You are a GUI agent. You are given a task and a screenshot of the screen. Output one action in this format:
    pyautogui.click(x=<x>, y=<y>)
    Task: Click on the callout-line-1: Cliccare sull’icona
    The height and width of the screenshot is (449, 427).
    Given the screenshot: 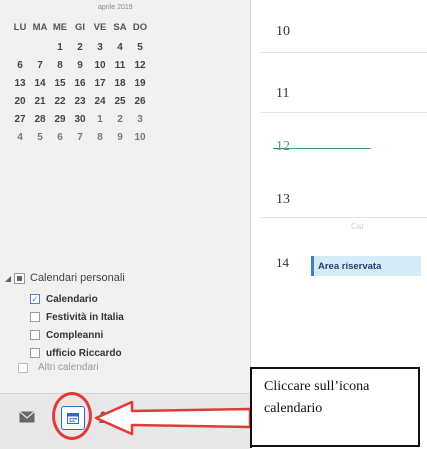 What is the action you would take?
    pyautogui.click(x=317, y=386)
    